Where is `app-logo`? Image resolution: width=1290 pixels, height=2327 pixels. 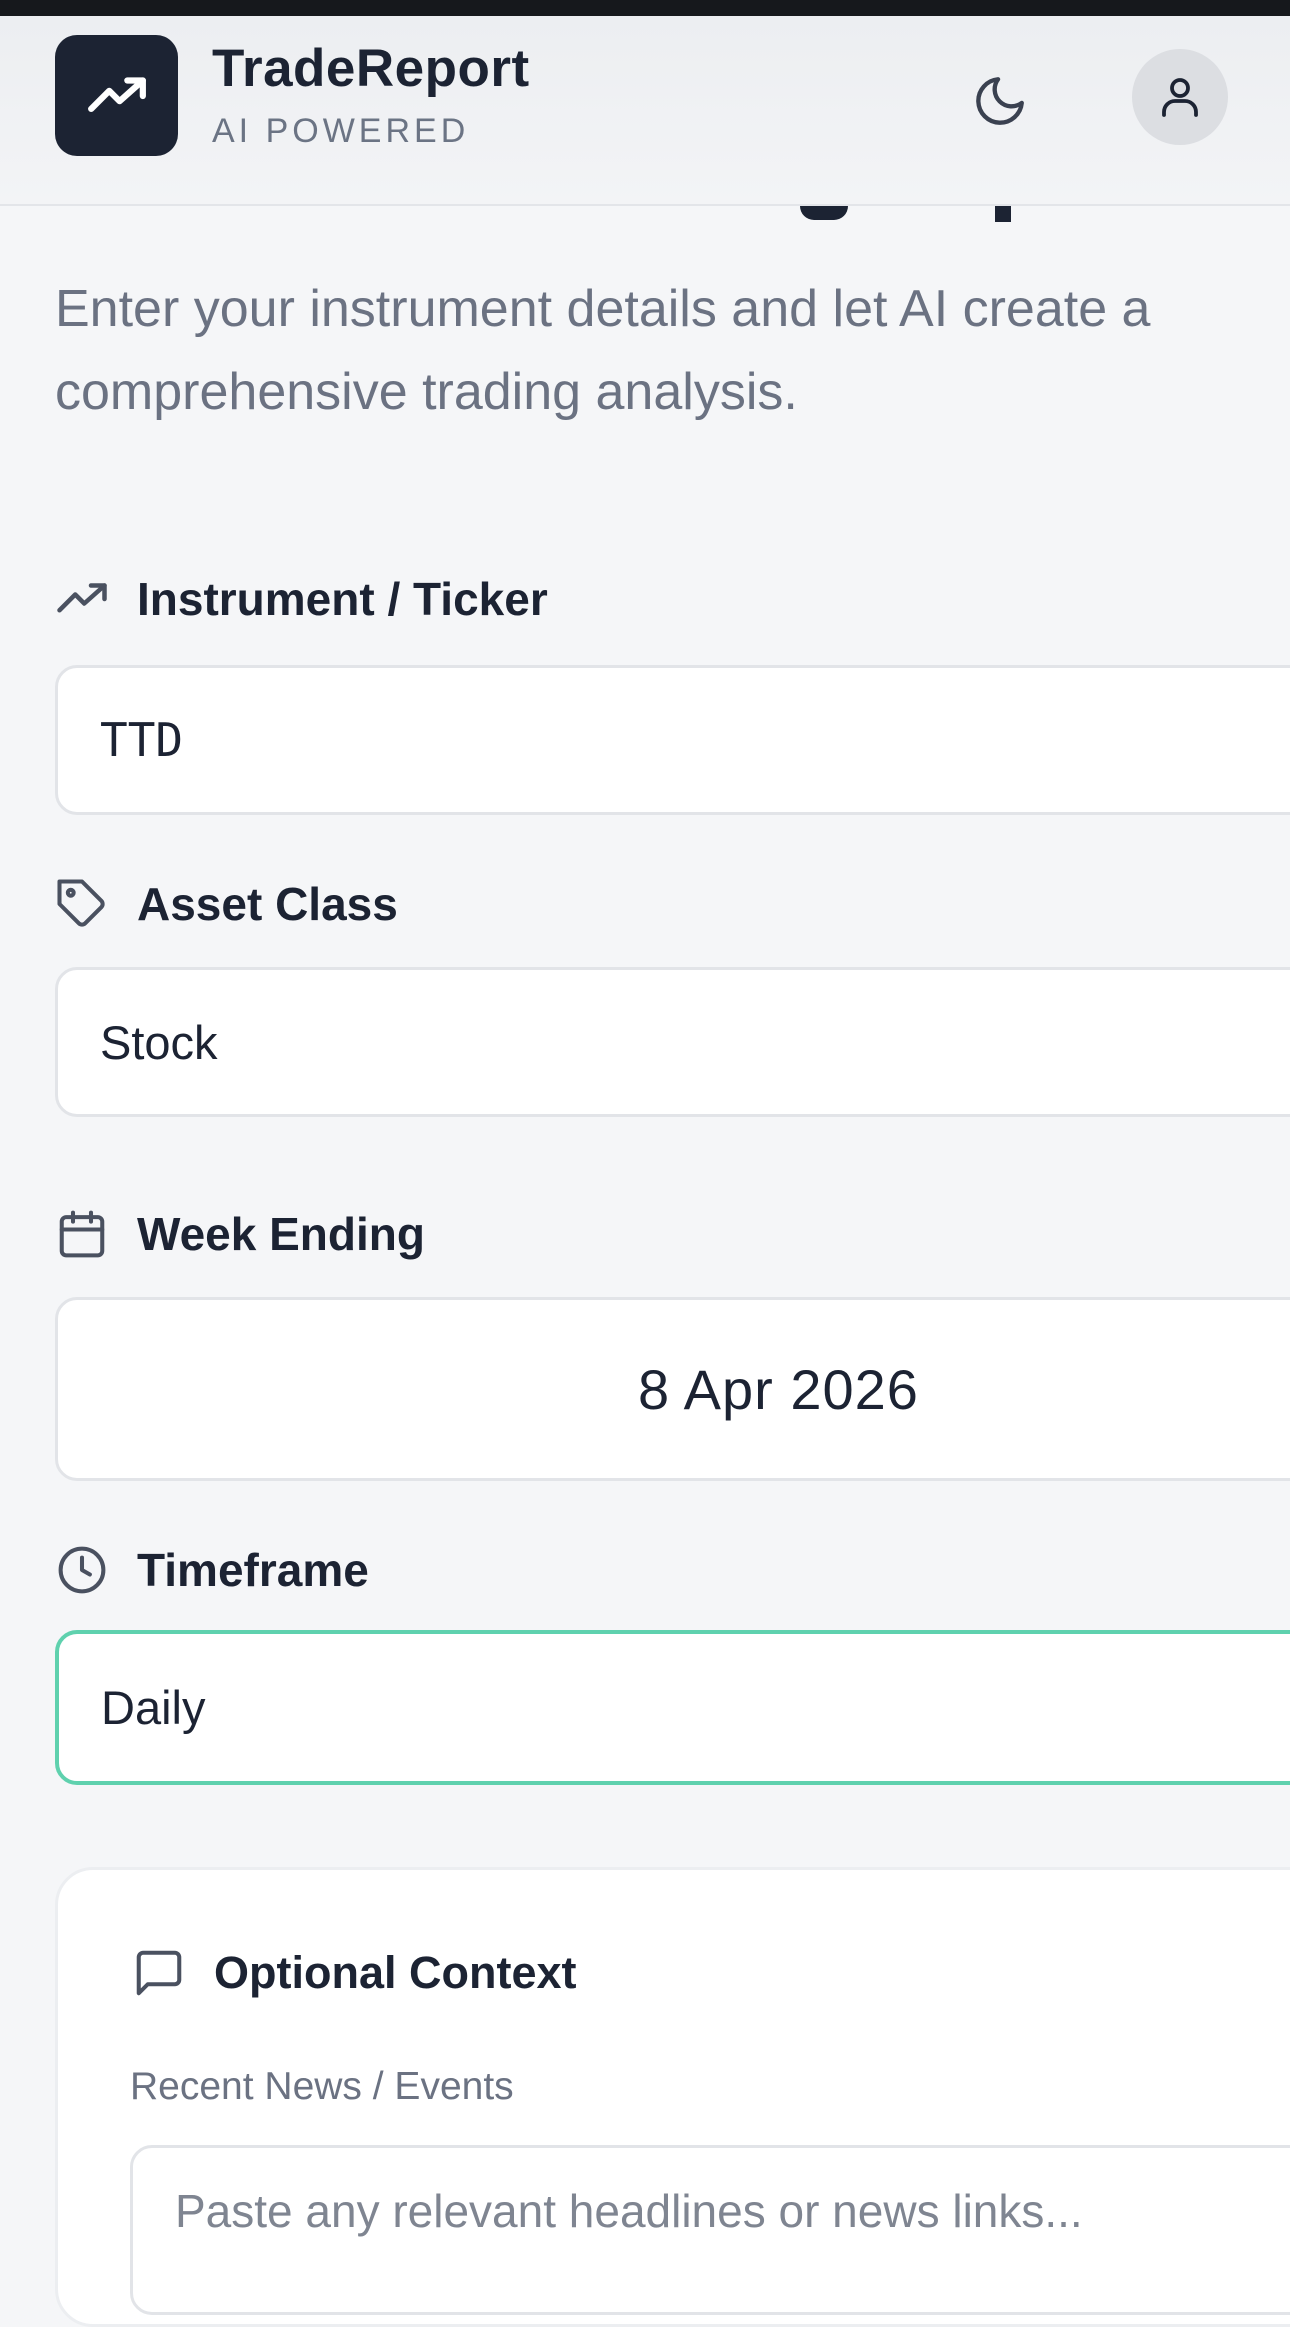 app-logo is located at coordinates (116, 95).